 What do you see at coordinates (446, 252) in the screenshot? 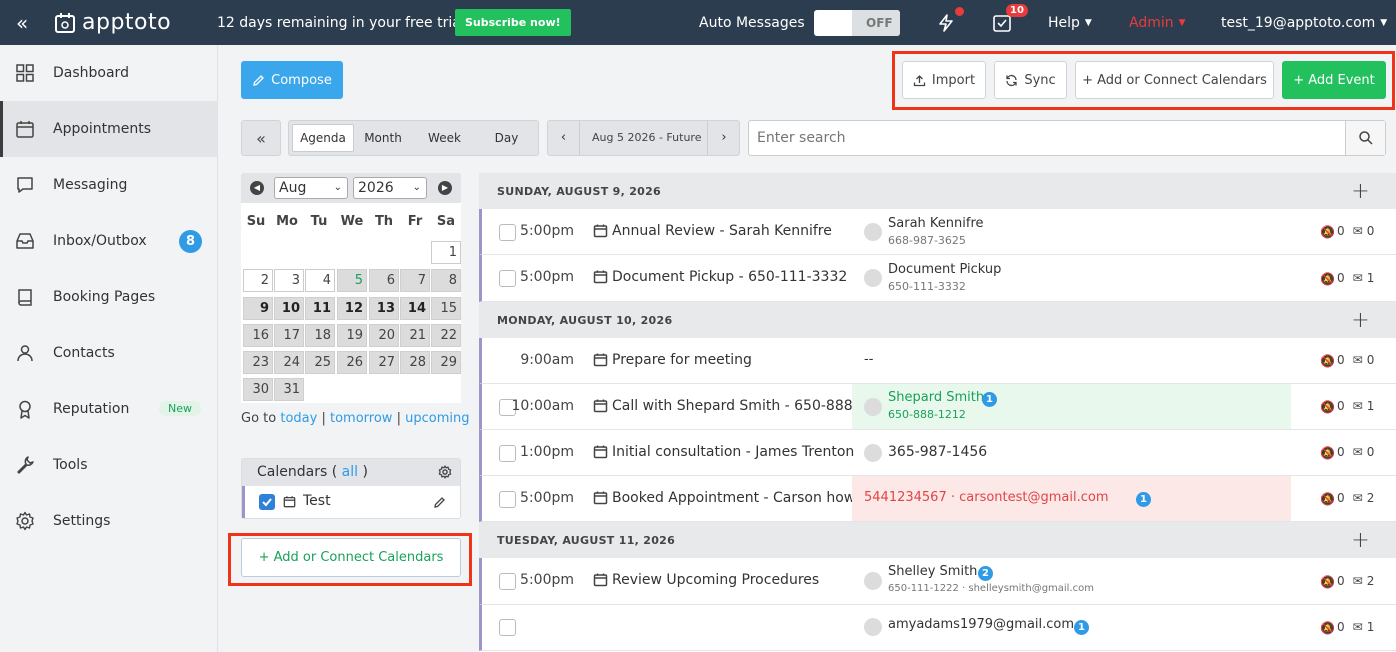
I see `calendar-day: 1` at bounding box center [446, 252].